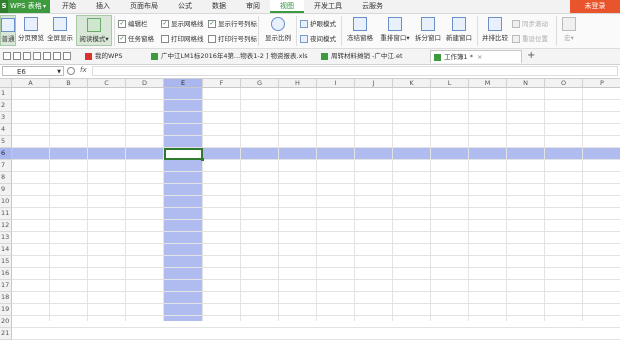 Image resolution: width=620 pixels, height=340 pixels. I want to click on column-header-c: C, so click(107, 83).